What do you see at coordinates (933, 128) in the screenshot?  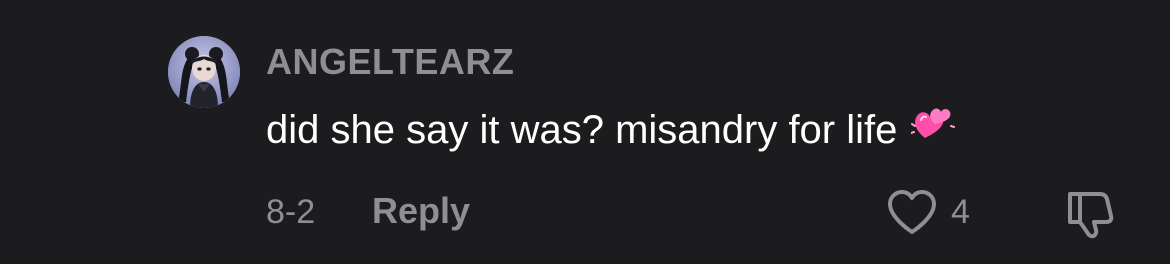 I see `two-hearts-emoji` at bounding box center [933, 128].